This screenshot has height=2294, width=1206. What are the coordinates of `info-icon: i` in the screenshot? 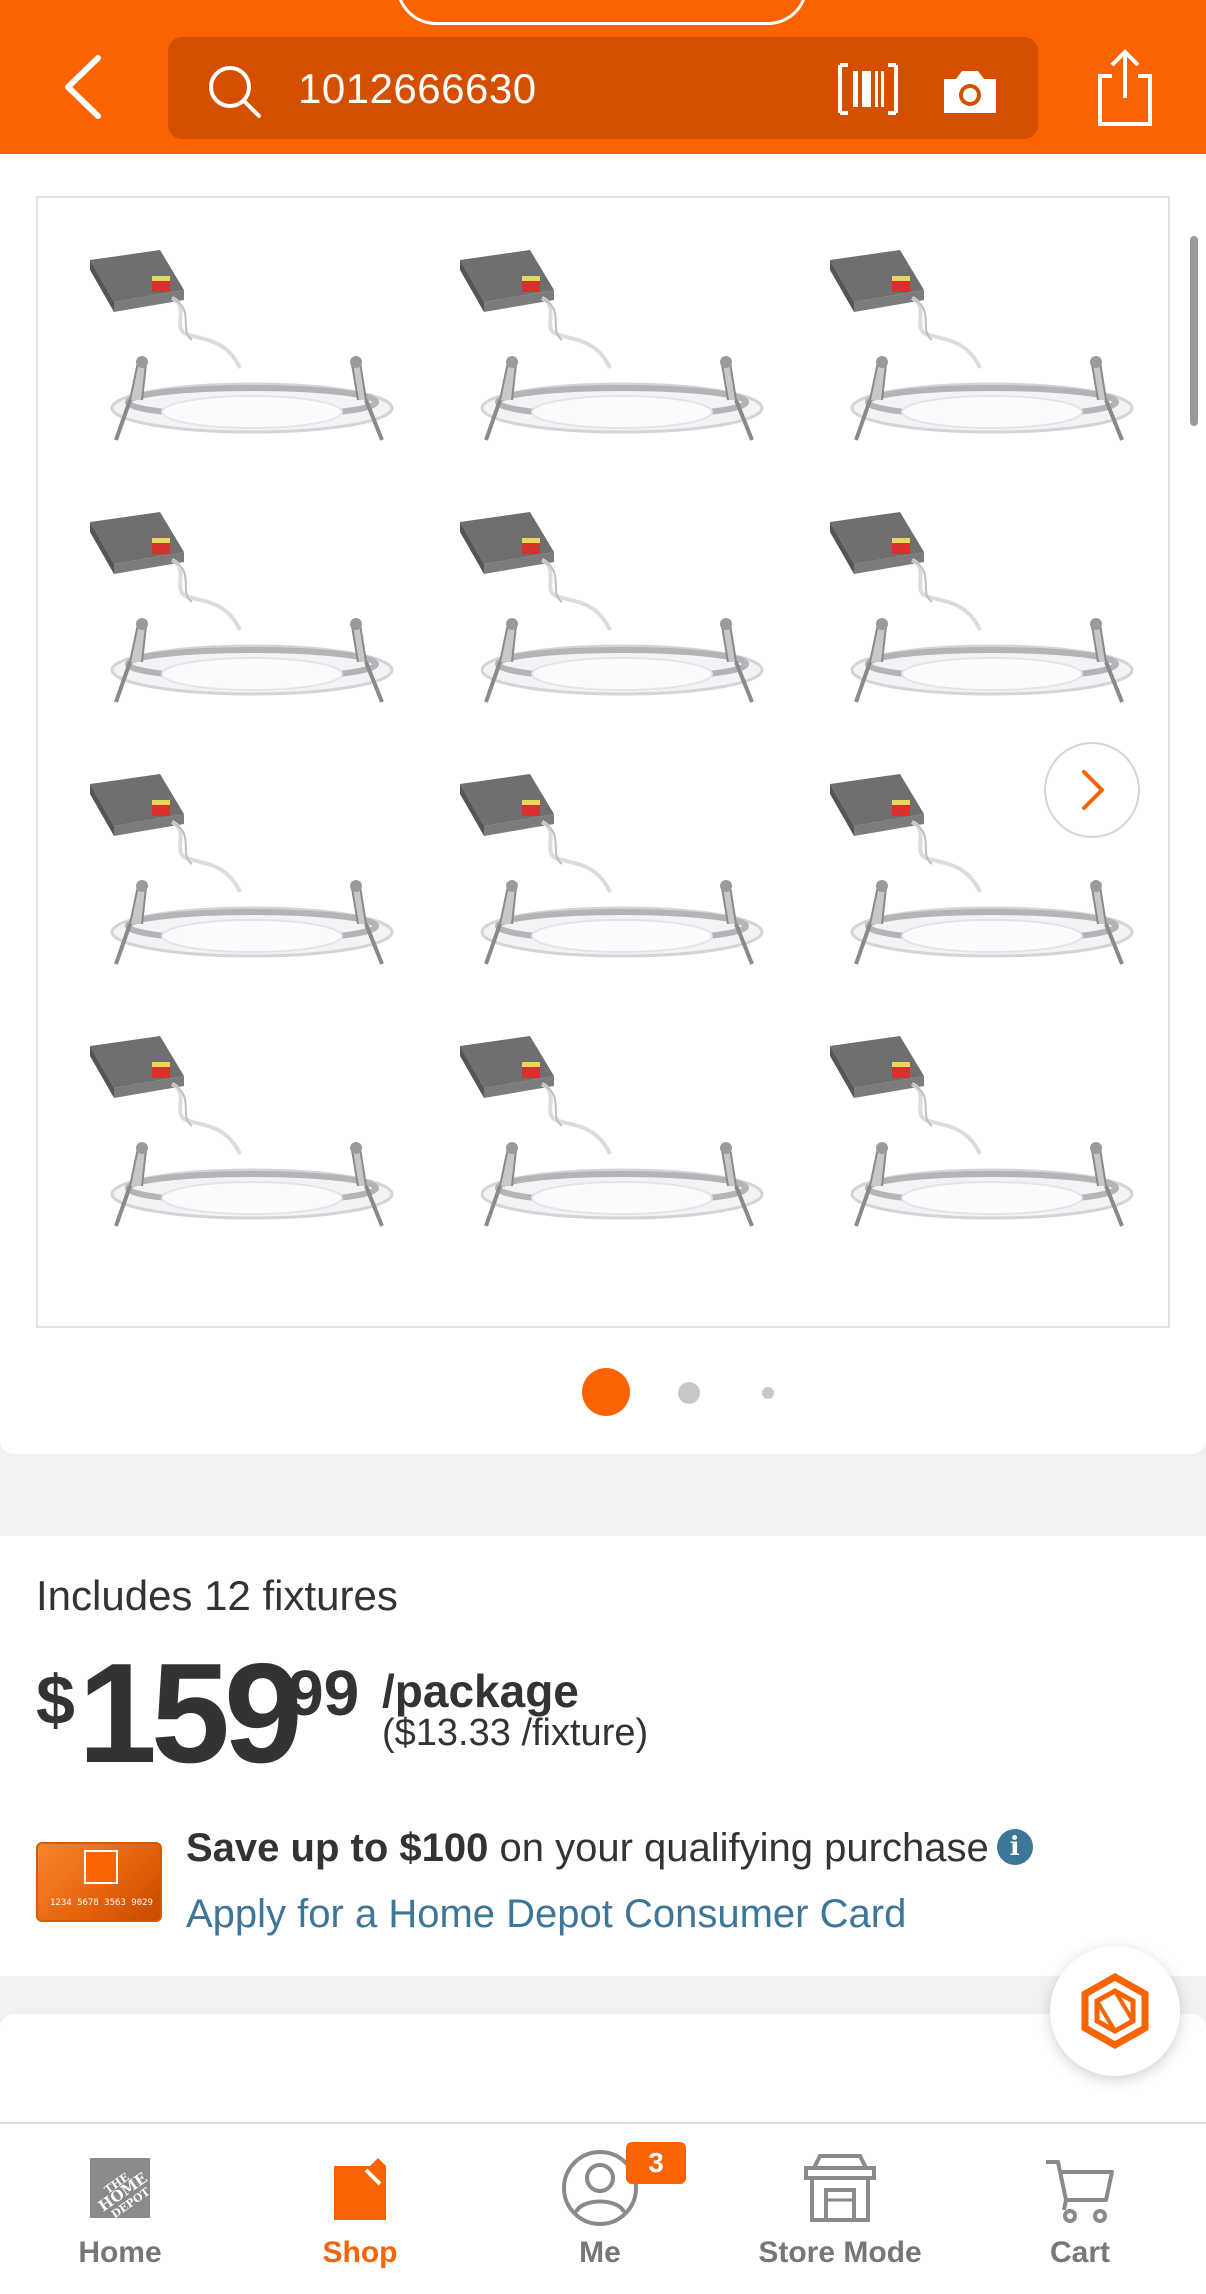 It's located at (1014, 1847).